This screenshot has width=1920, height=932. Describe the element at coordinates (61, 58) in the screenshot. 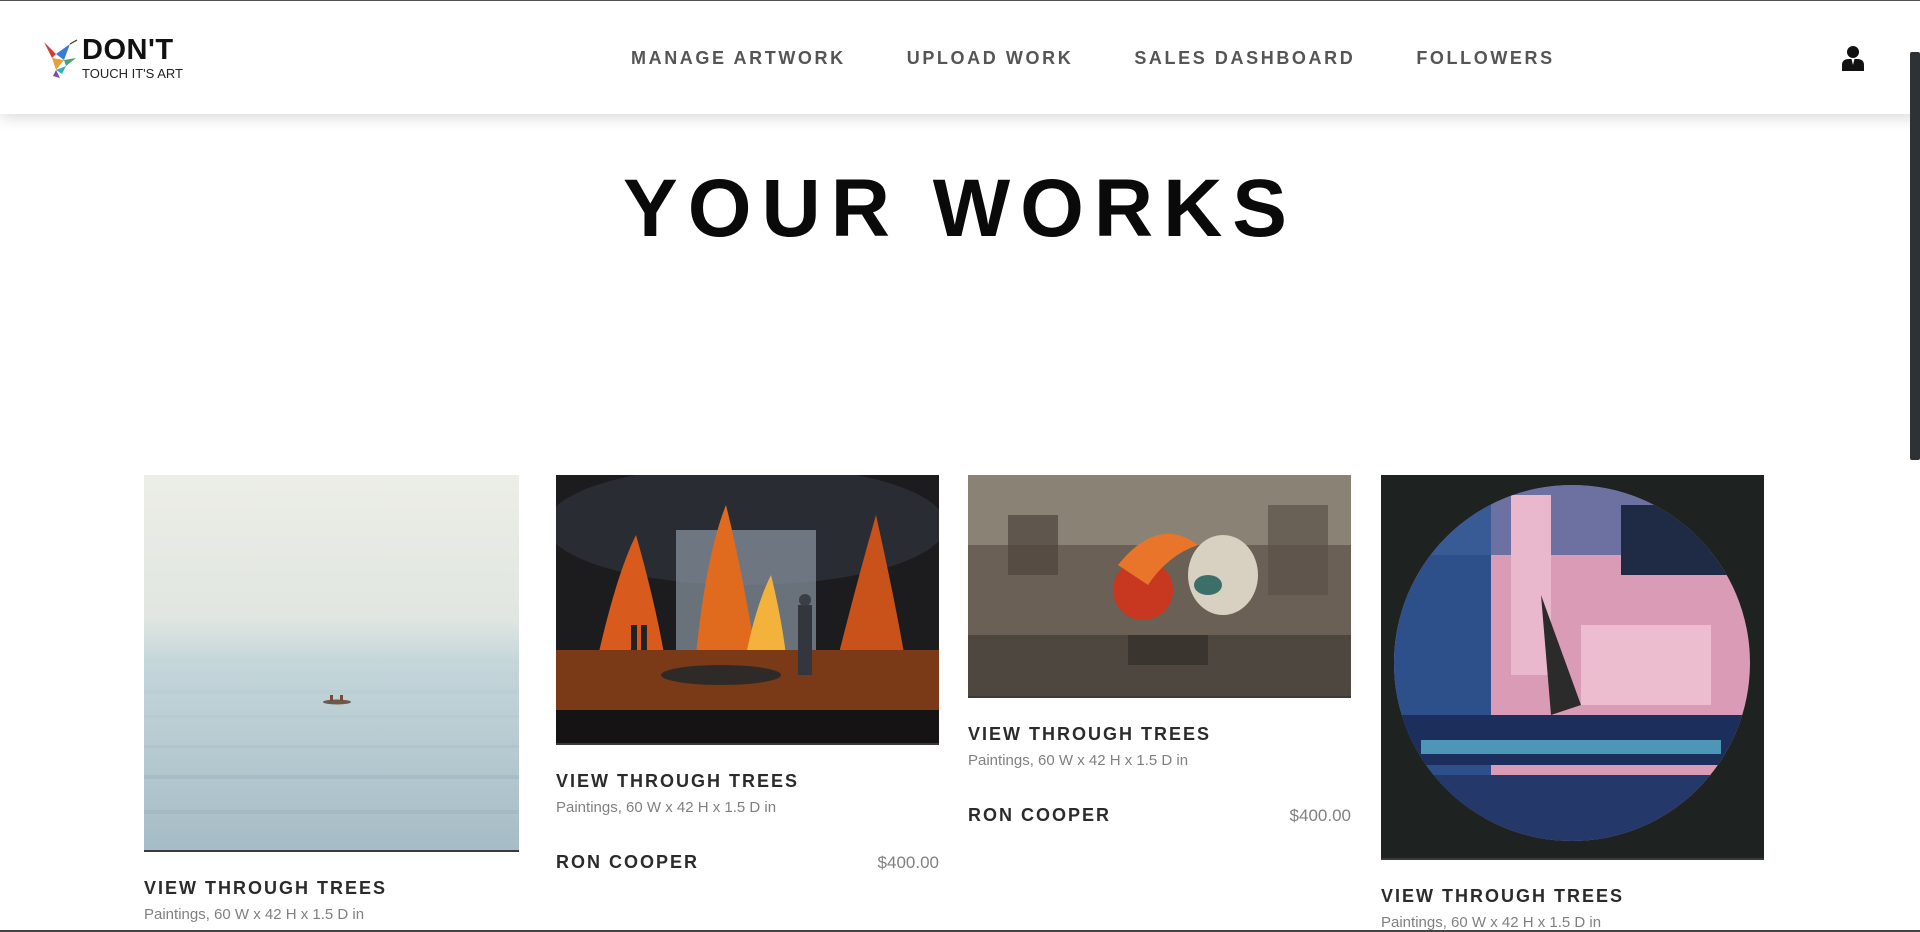

I see `hummingbird-logo-icon` at that location.